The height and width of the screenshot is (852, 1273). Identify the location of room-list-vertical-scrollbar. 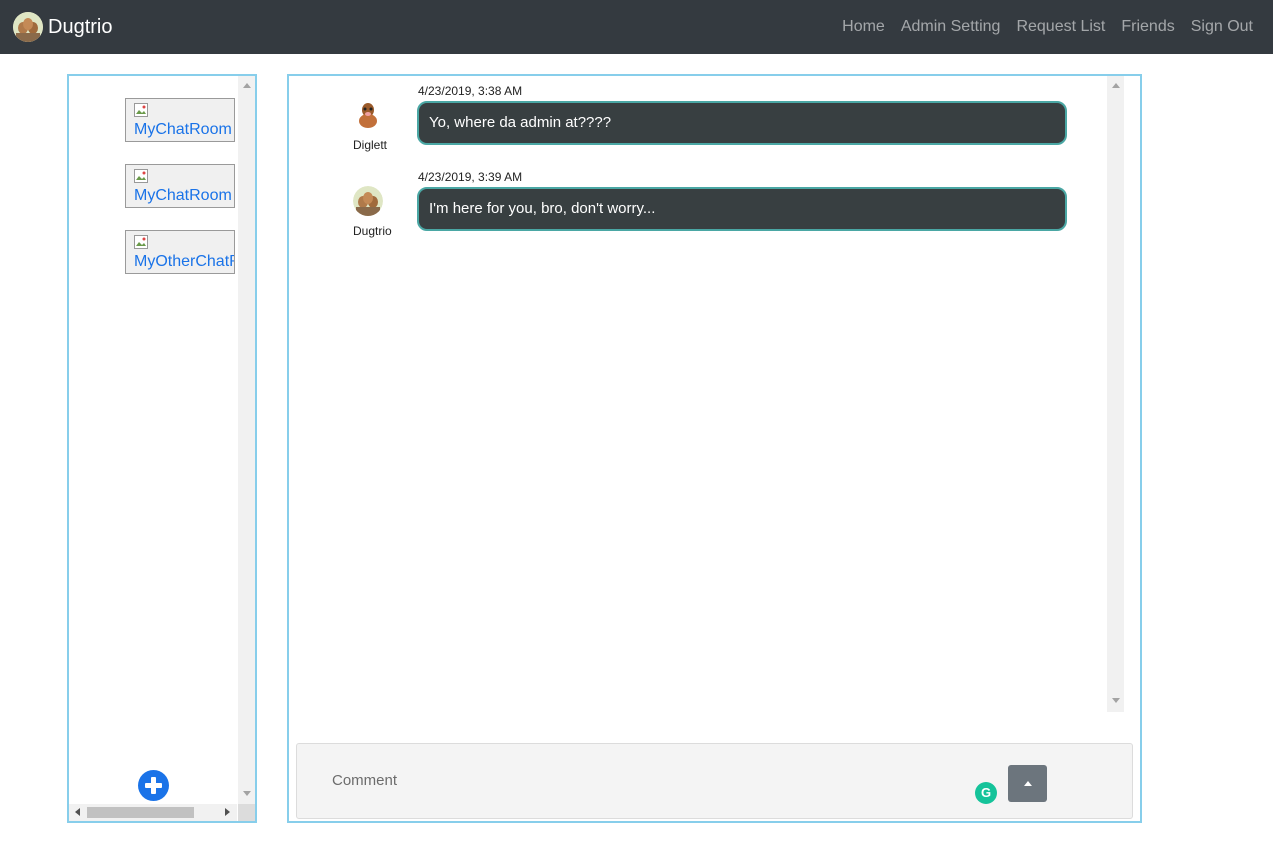
(246, 440).